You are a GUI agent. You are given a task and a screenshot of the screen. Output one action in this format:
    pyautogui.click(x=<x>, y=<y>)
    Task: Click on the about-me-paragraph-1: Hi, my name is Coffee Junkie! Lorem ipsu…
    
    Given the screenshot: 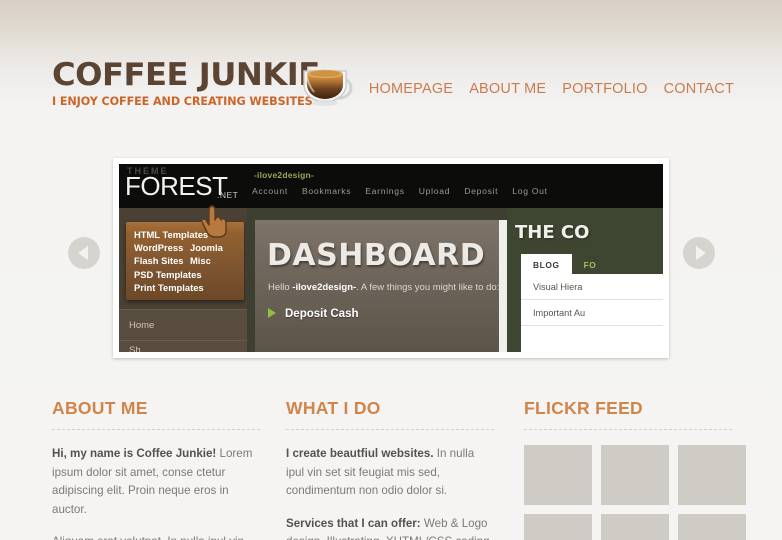 What is the action you would take?
    pyautogui.click(x=156, y=482)
    